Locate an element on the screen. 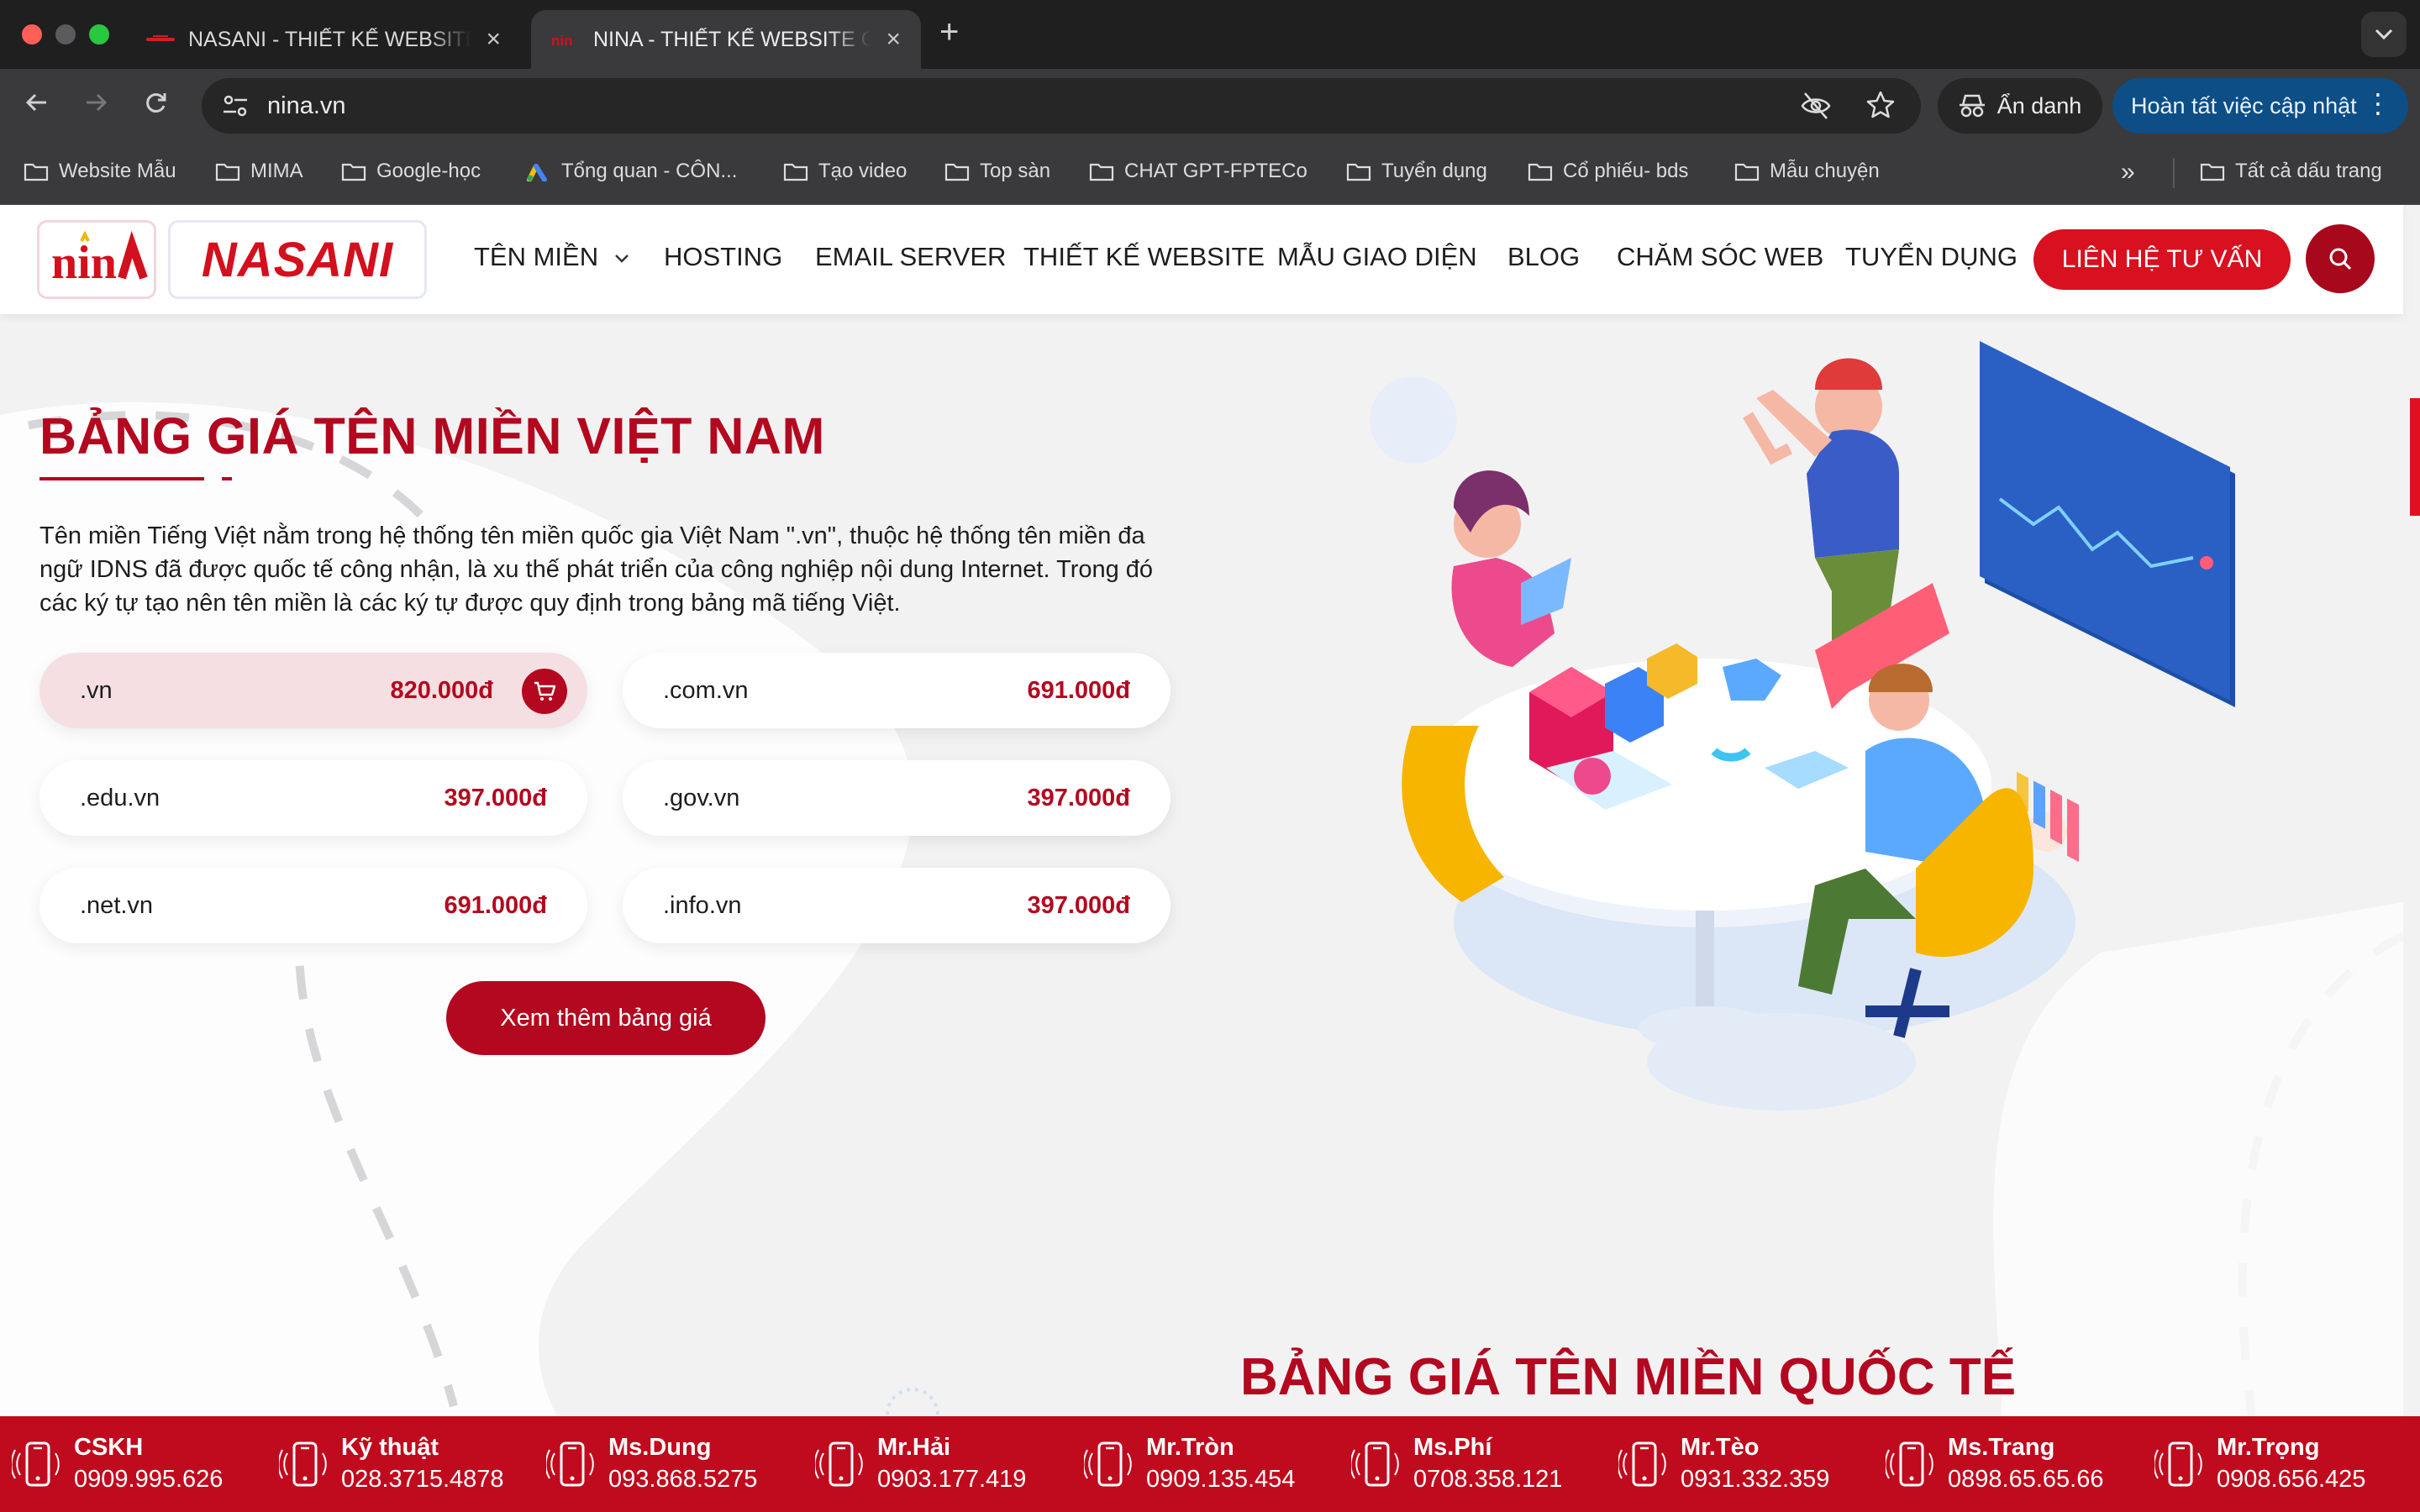 This screenshot has height=1512, width=2420. domain-price-card: .info.vn 397.000đ is located at coordinates (897, 905).